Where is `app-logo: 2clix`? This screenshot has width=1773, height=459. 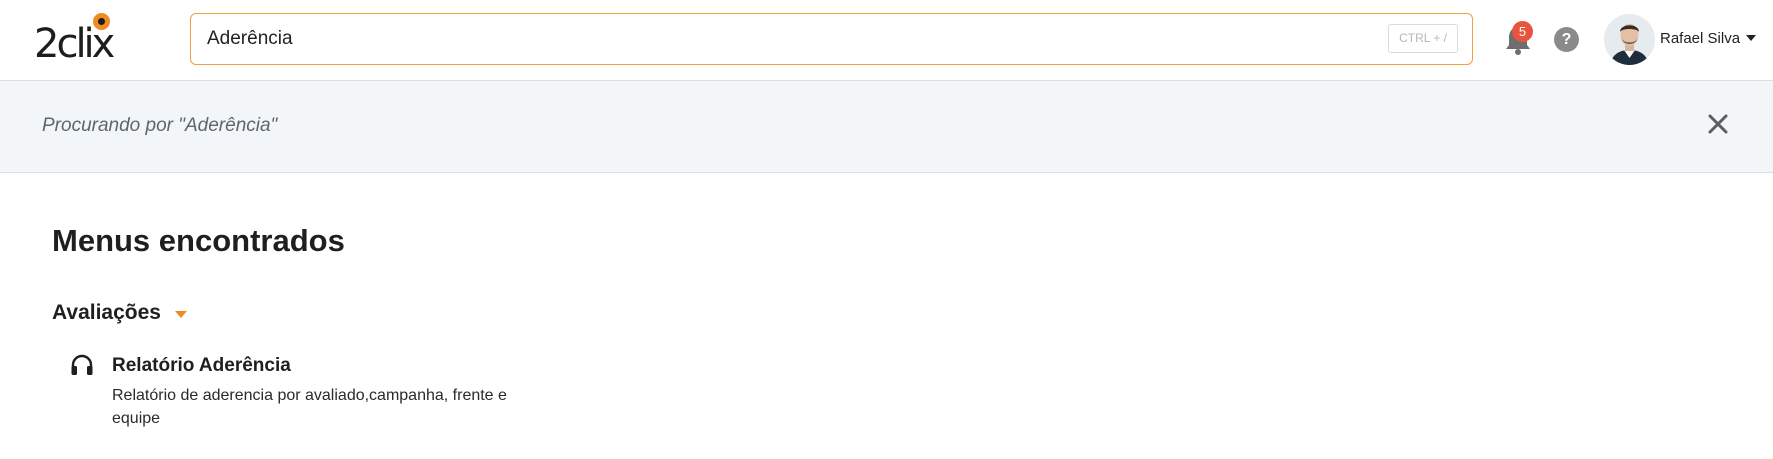 app-logo: 2clix is located at coordinates (84, 39).